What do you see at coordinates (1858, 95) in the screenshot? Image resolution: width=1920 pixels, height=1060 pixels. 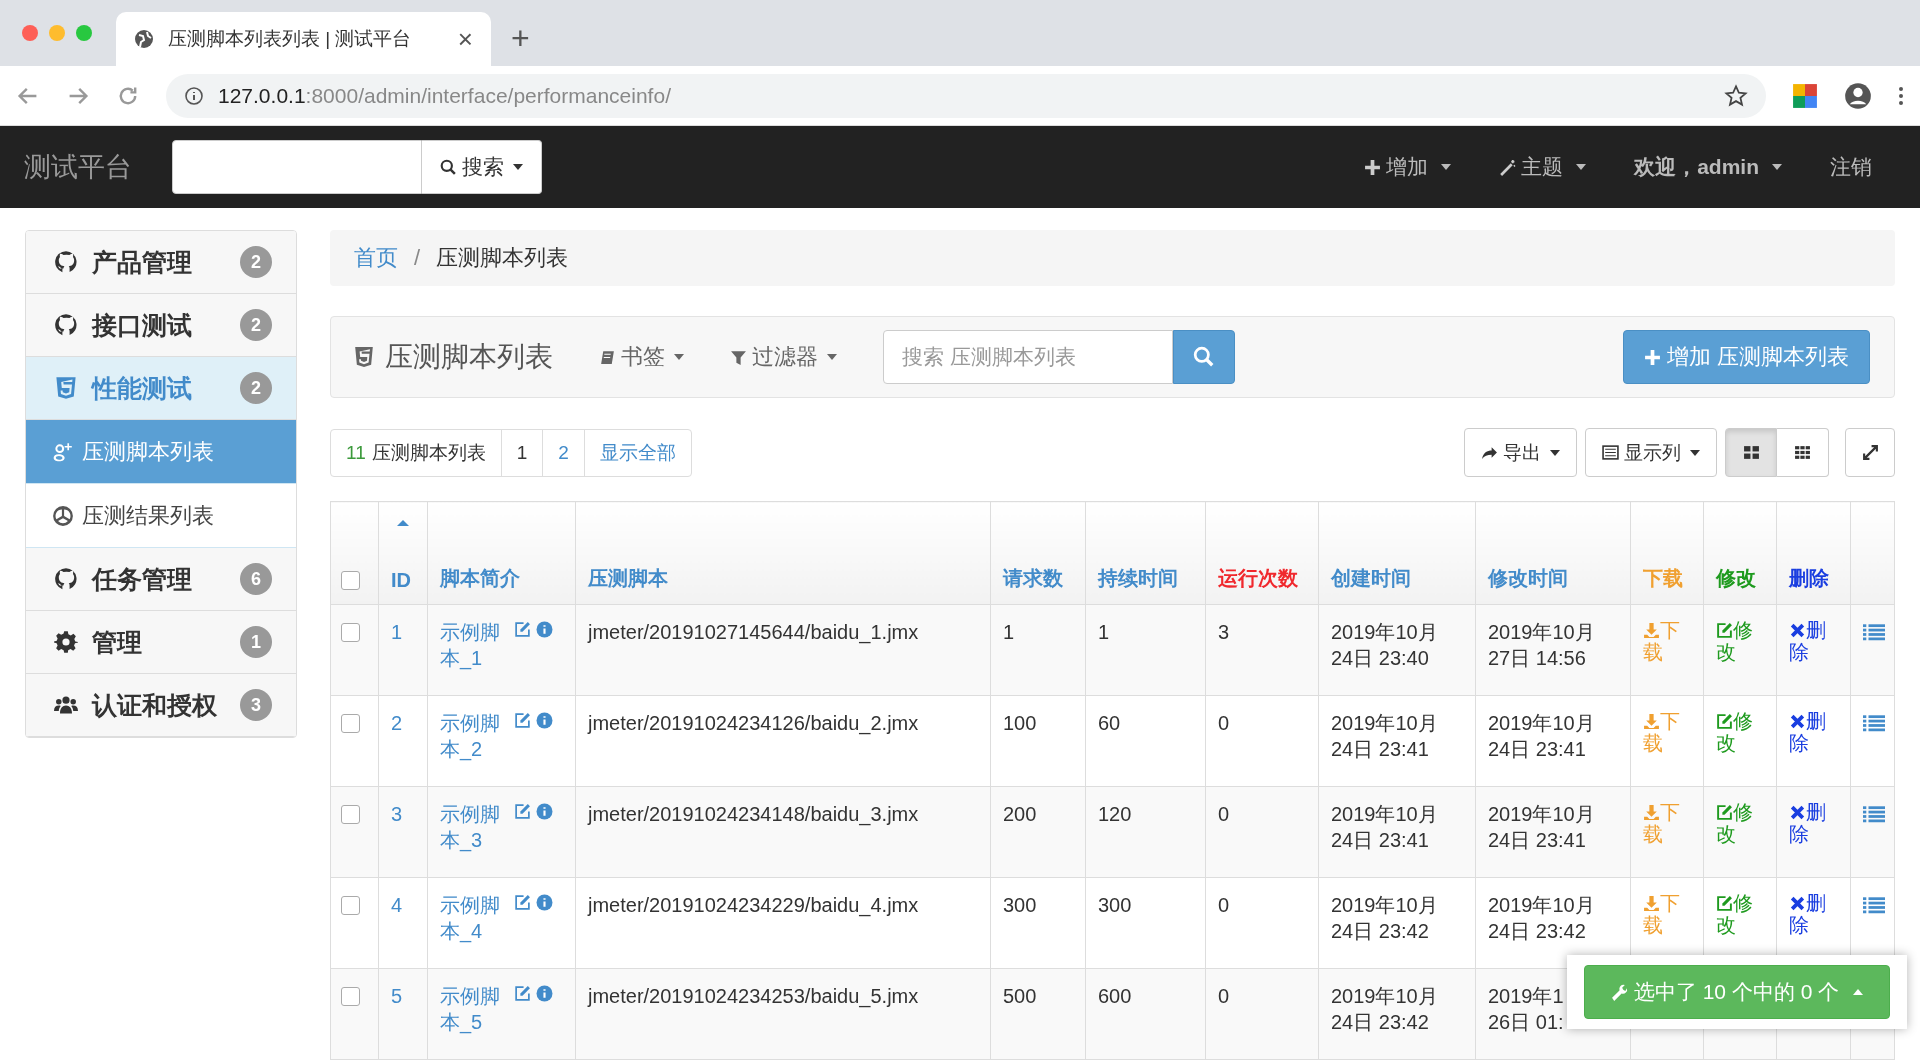 I see `account-icon` at bounding box center [1858, 95].